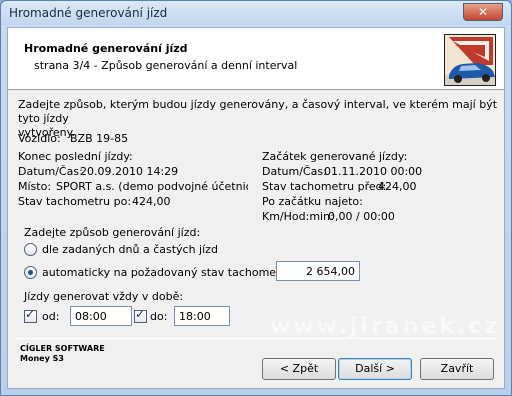 The image size is (512, 396). Describe the element at coordinates (318, 271) in the screenshot. I see `odometer-target-input` at that location.